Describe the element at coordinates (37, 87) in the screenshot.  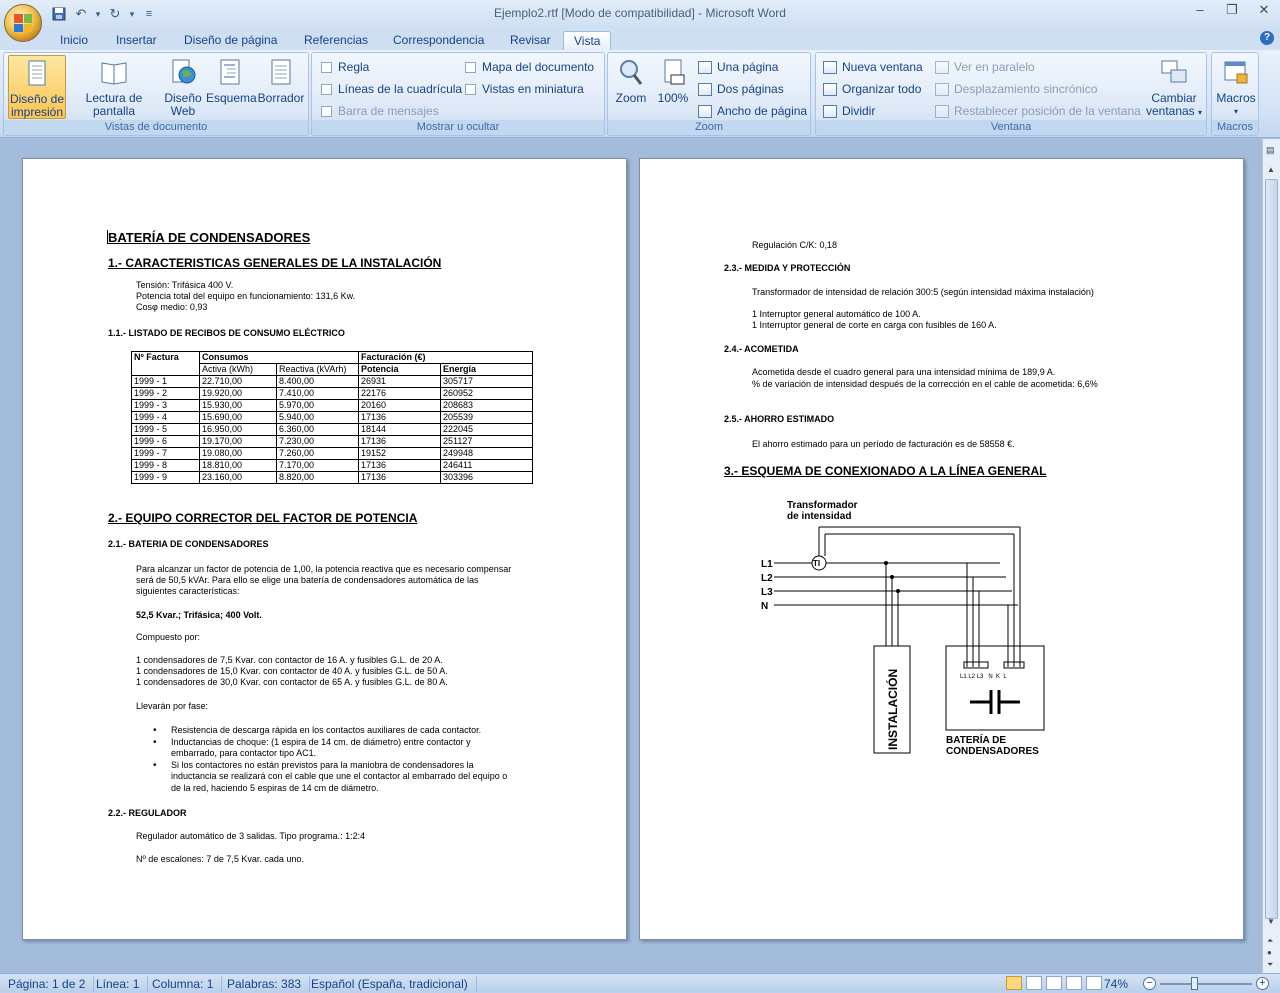
I see `print-layout-button: Diseño de impresión` at that location.